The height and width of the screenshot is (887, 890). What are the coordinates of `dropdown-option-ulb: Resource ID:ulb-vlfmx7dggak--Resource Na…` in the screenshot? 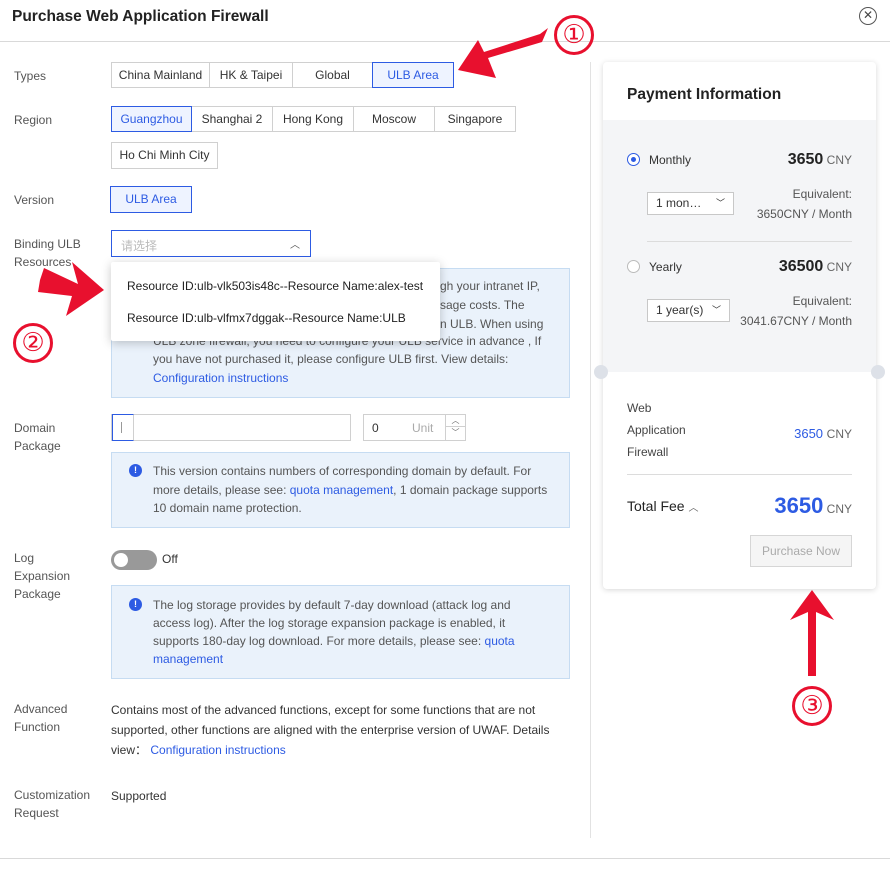 It's located at (266, 318).